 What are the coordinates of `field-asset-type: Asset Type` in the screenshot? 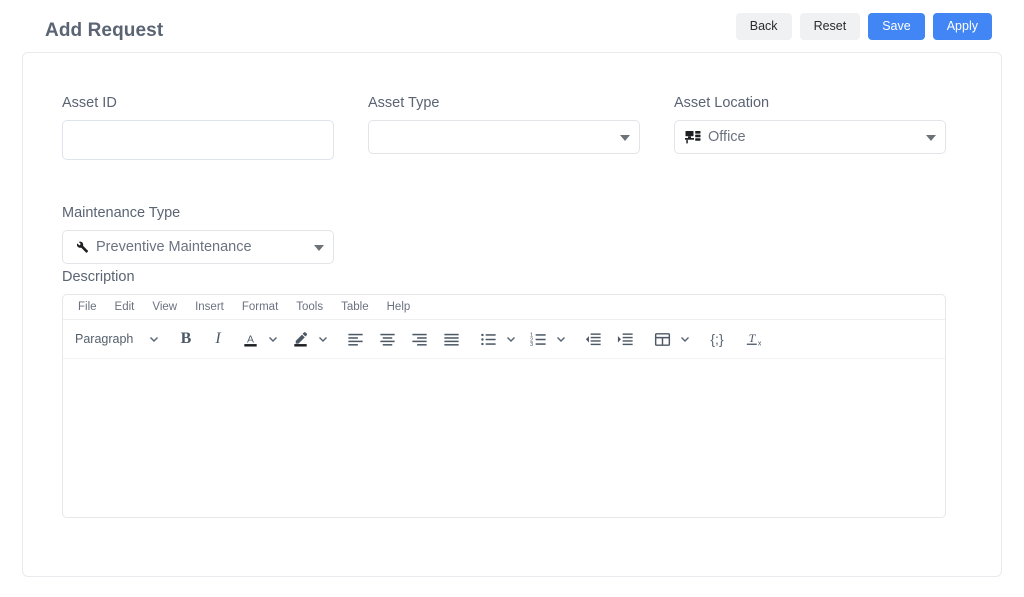 It's located at (504, 124).